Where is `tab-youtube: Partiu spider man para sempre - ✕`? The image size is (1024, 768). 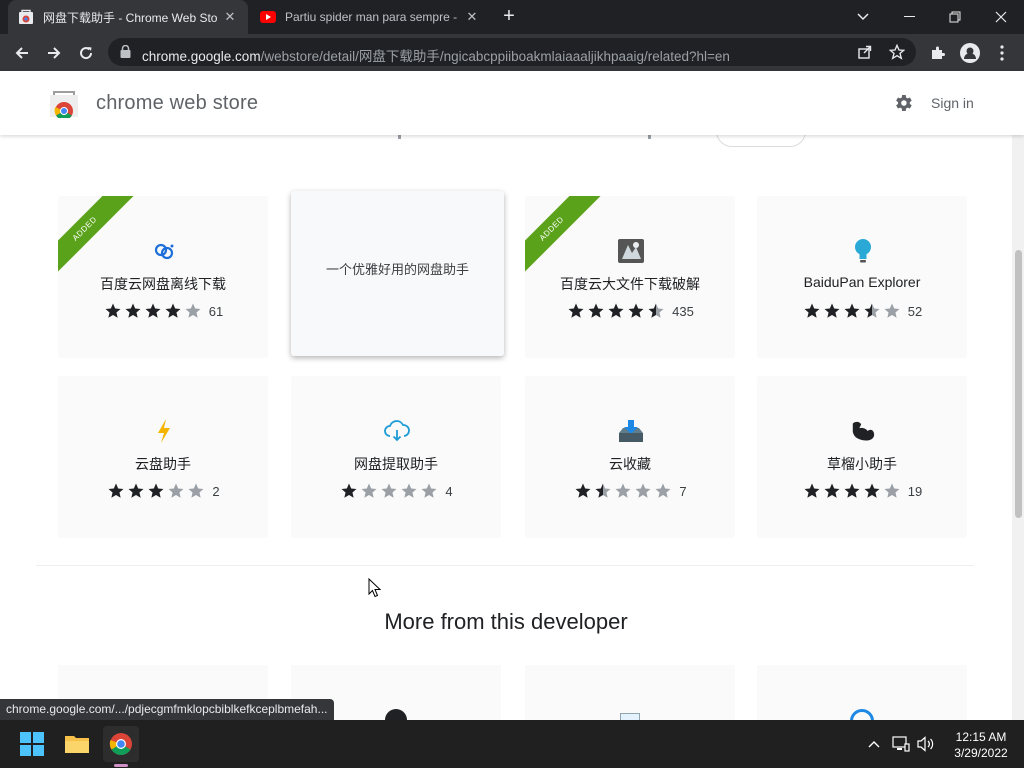 tab-youtube: Partiu spider man para sempre - ✕ is located at coordinates (370, 17).